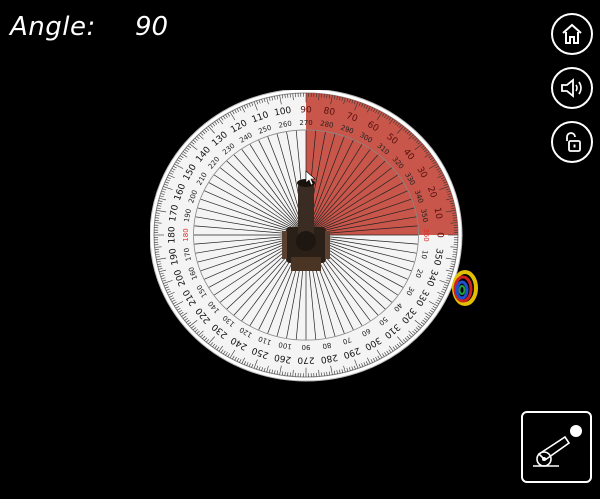 The width and height of the screenshot is (600, 499). I want to click on outer-tick-label: 180, so click(173, 234).